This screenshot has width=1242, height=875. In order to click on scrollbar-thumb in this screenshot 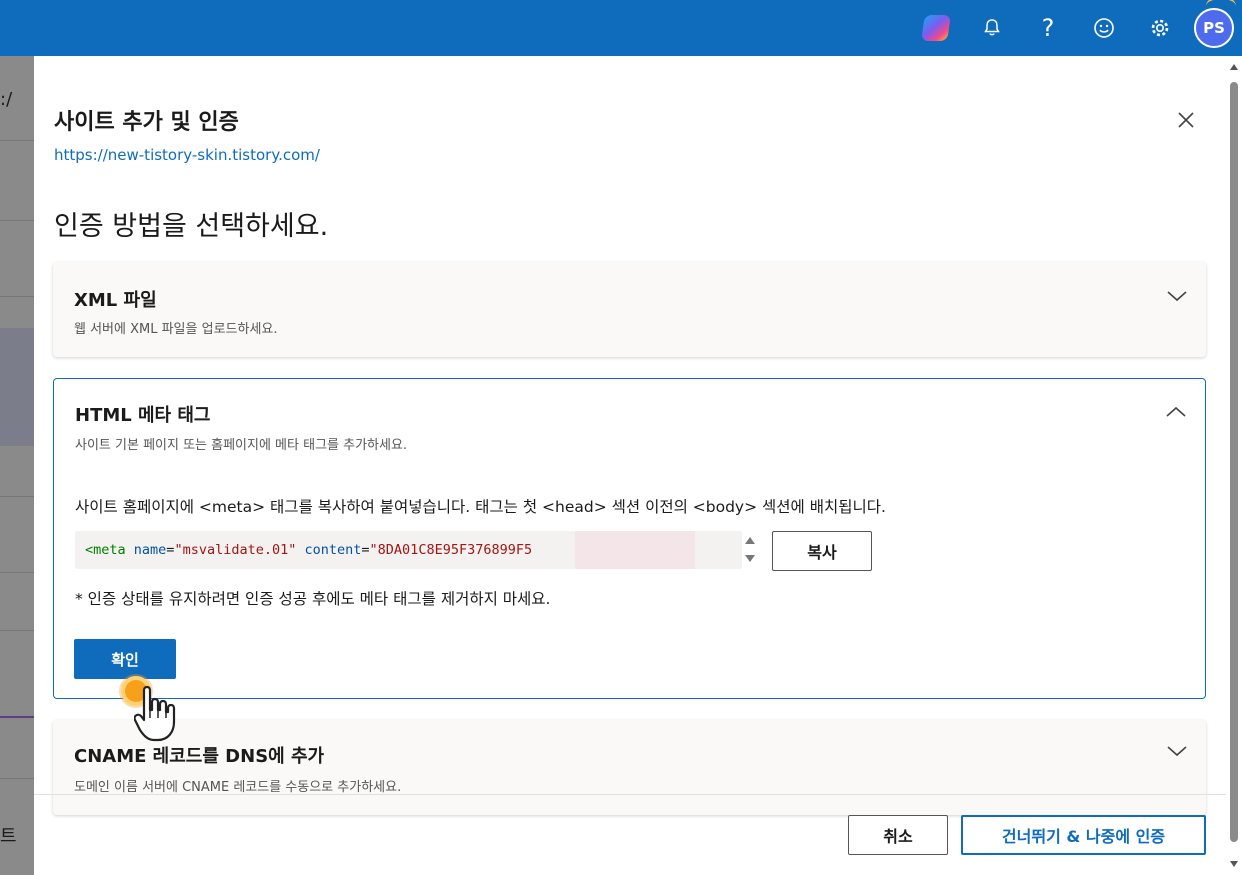, I will do `click(1234, 462)`.